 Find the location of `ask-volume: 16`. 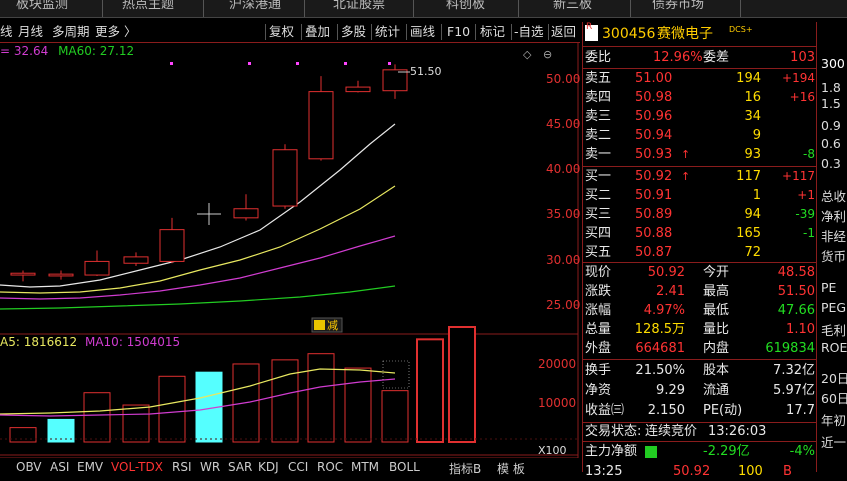

ask-volume: 16 is located at coordinates (752, 97).